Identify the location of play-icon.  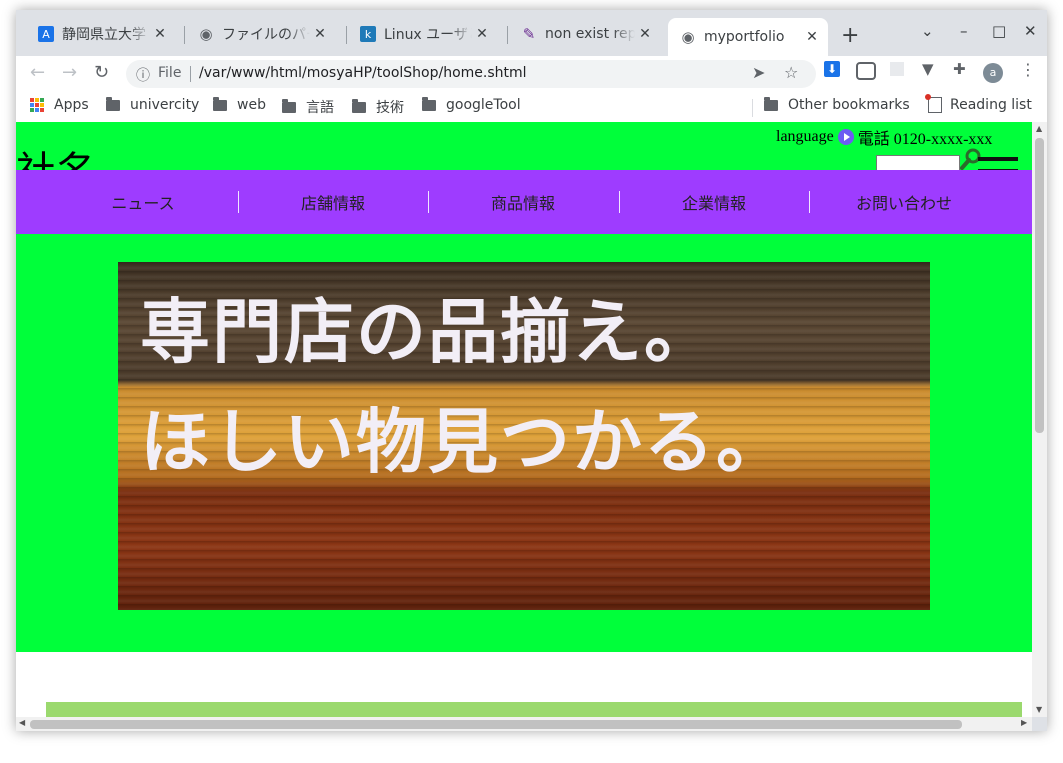
(845, 137).